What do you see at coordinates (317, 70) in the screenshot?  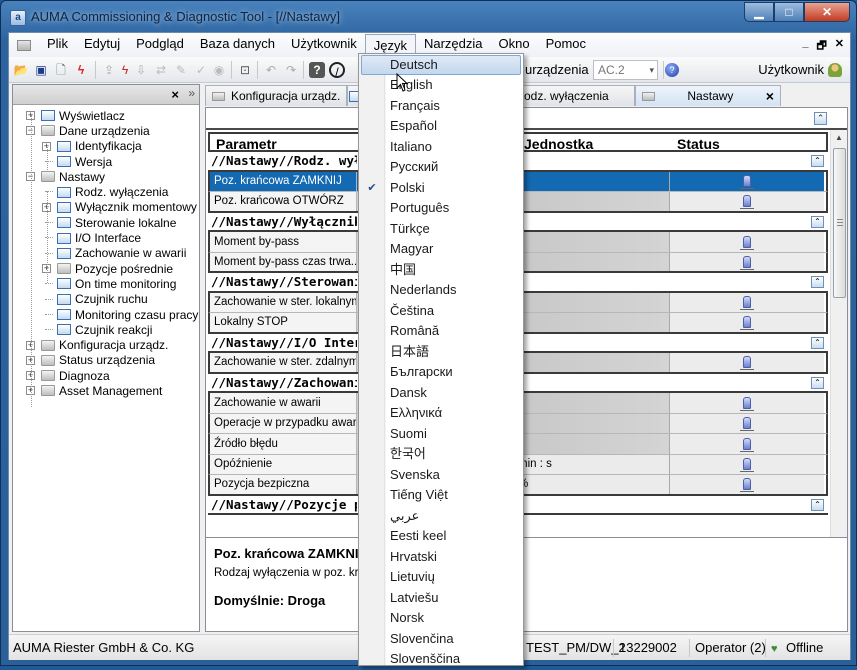 I see `help-icon: ?` at bounding box center [317, 70].